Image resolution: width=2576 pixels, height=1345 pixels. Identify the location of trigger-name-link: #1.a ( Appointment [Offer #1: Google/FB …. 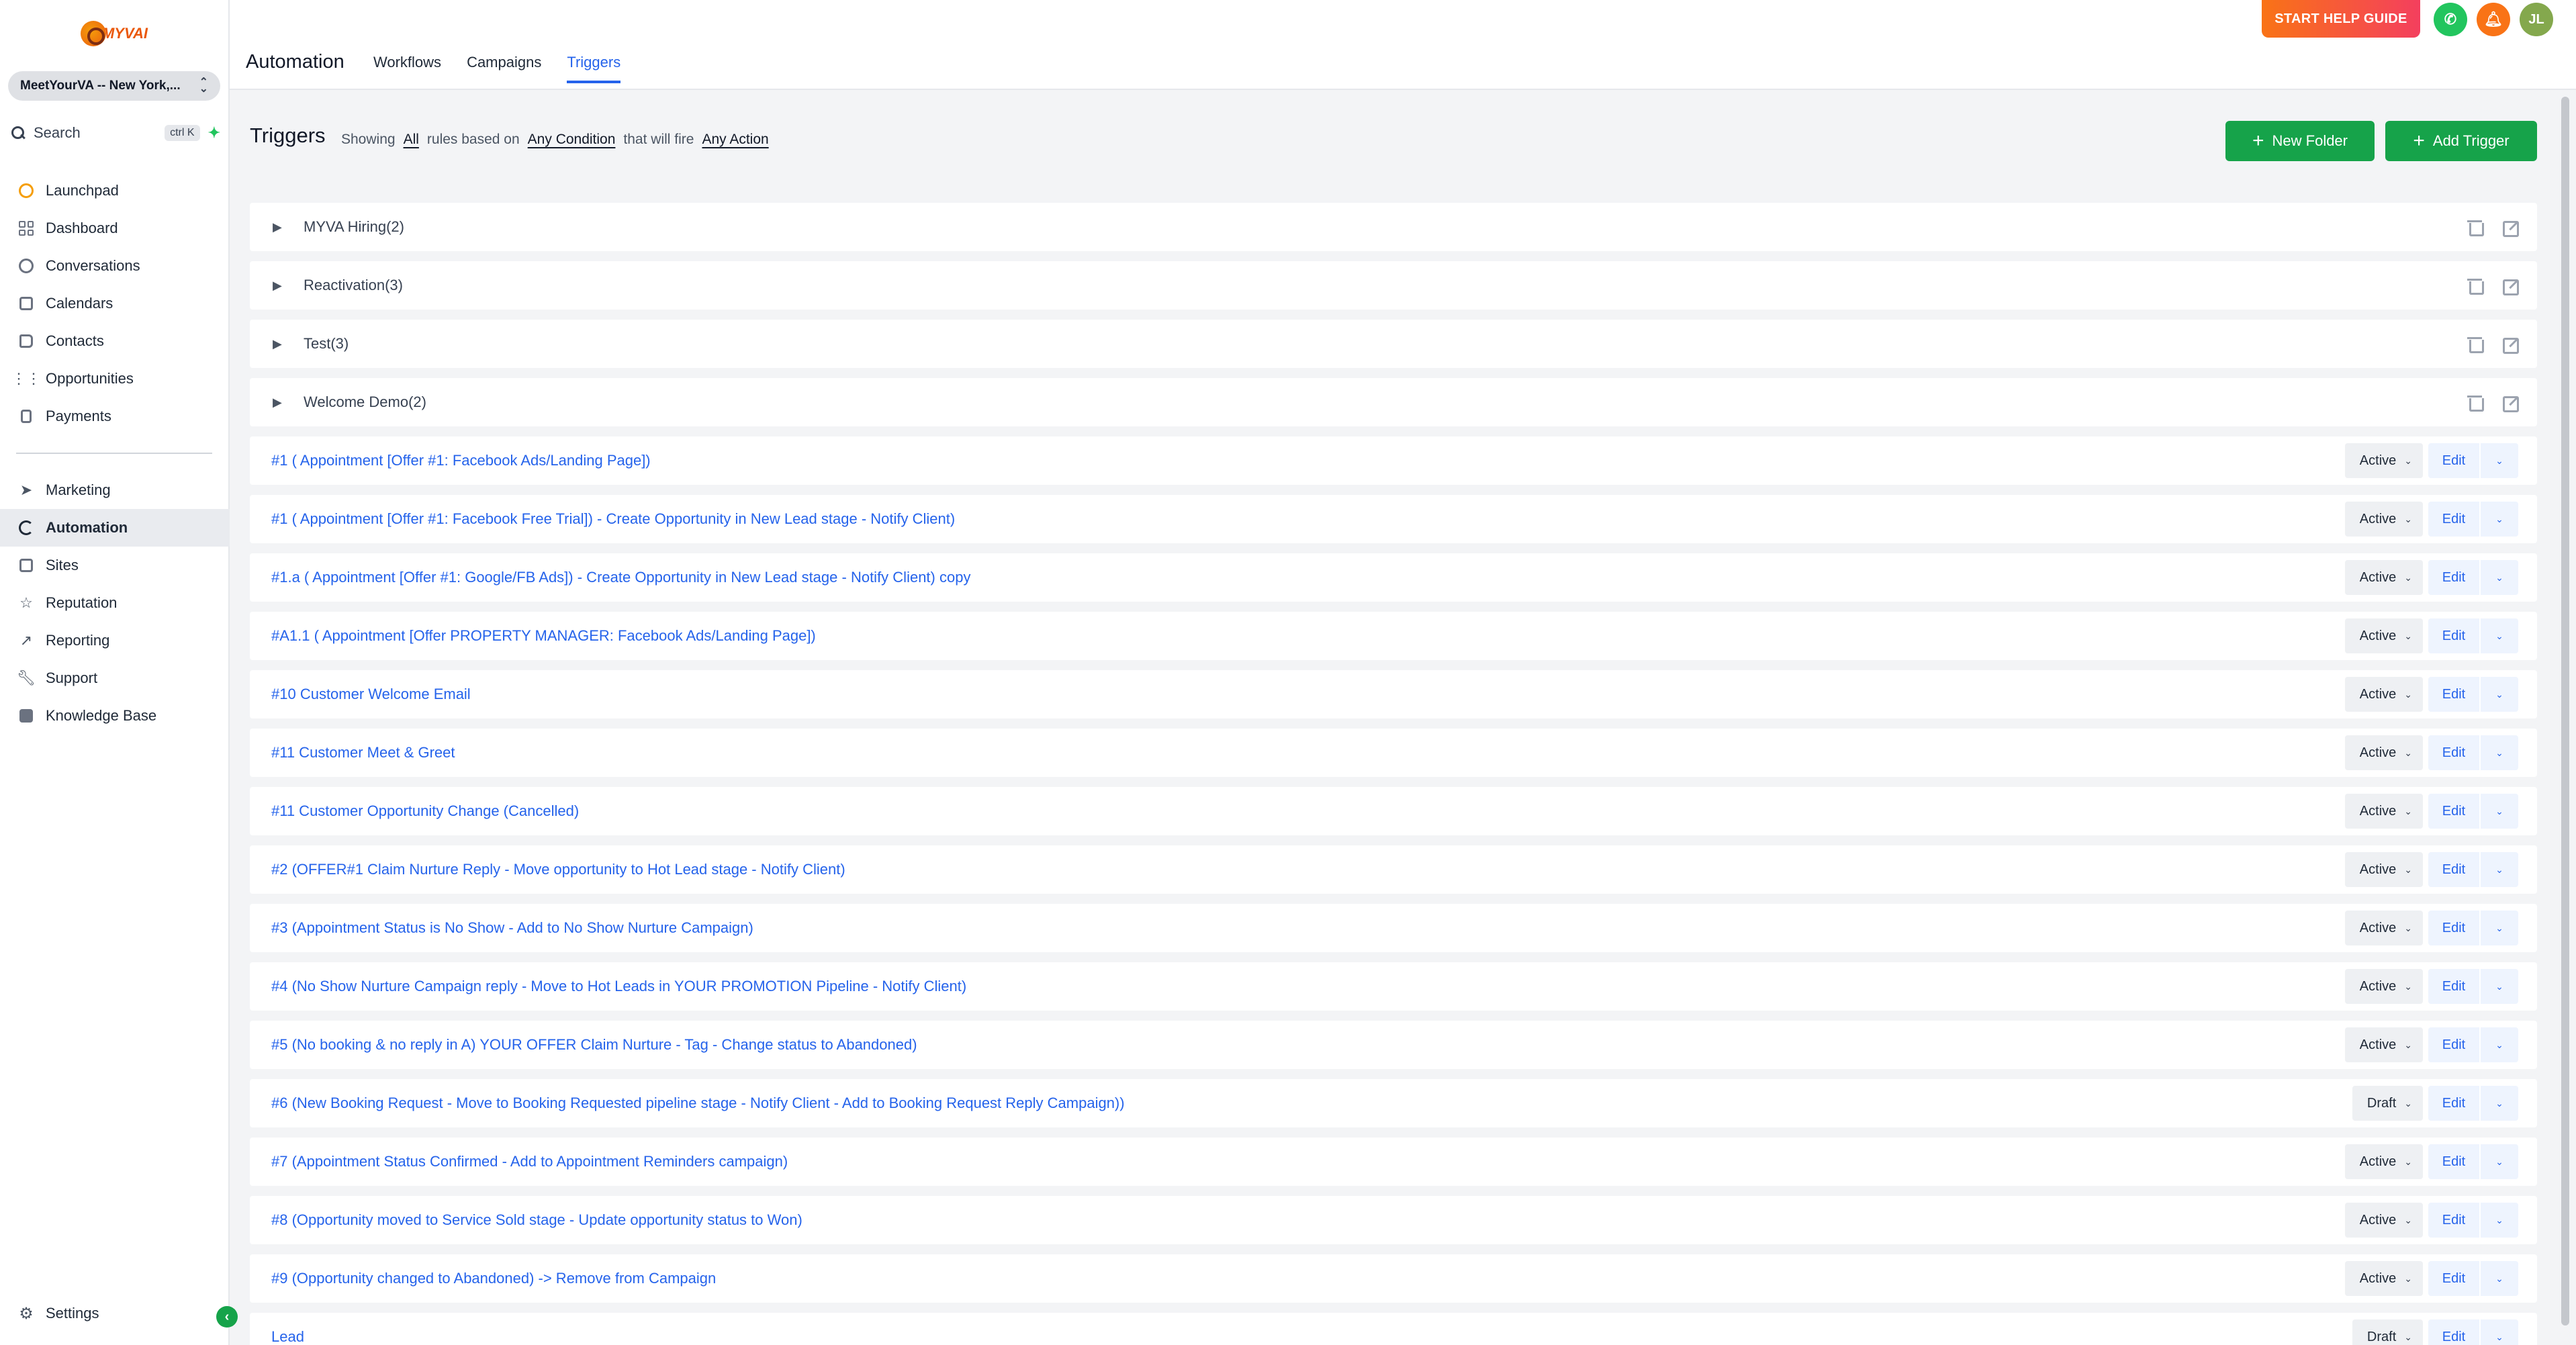
(620, 577).